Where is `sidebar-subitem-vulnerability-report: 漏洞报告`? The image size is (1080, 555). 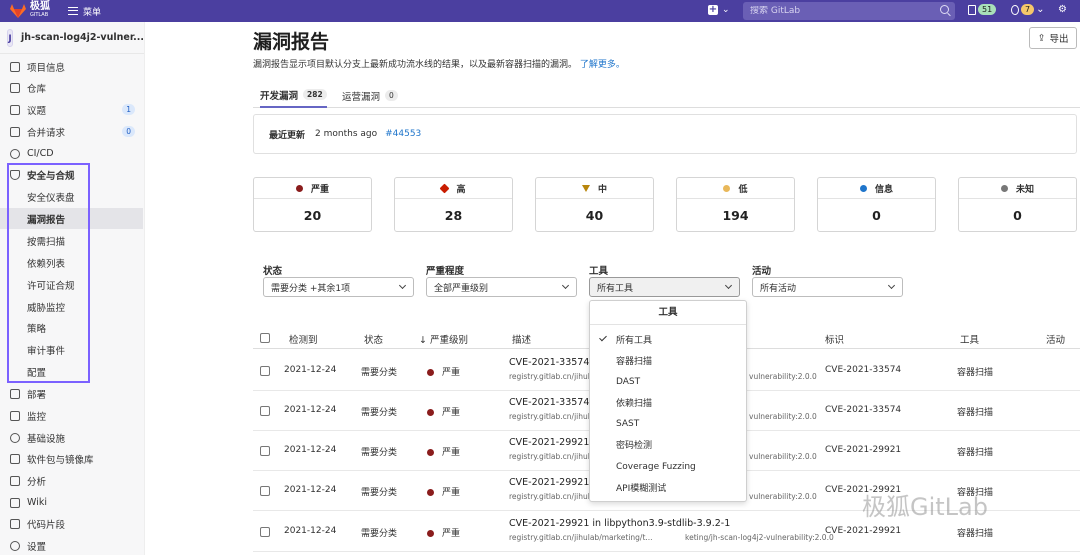
sidebar-subitem-vulnerability-report: 漏洞报告 is located at coordinates (71, 218).